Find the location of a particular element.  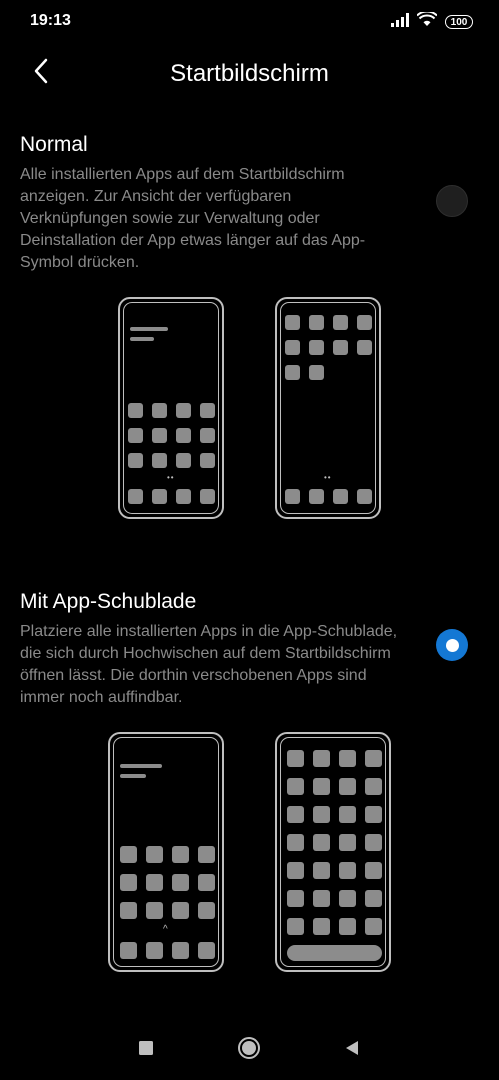

status-bar: 19:13 100 is located at coordinates (249, 22).